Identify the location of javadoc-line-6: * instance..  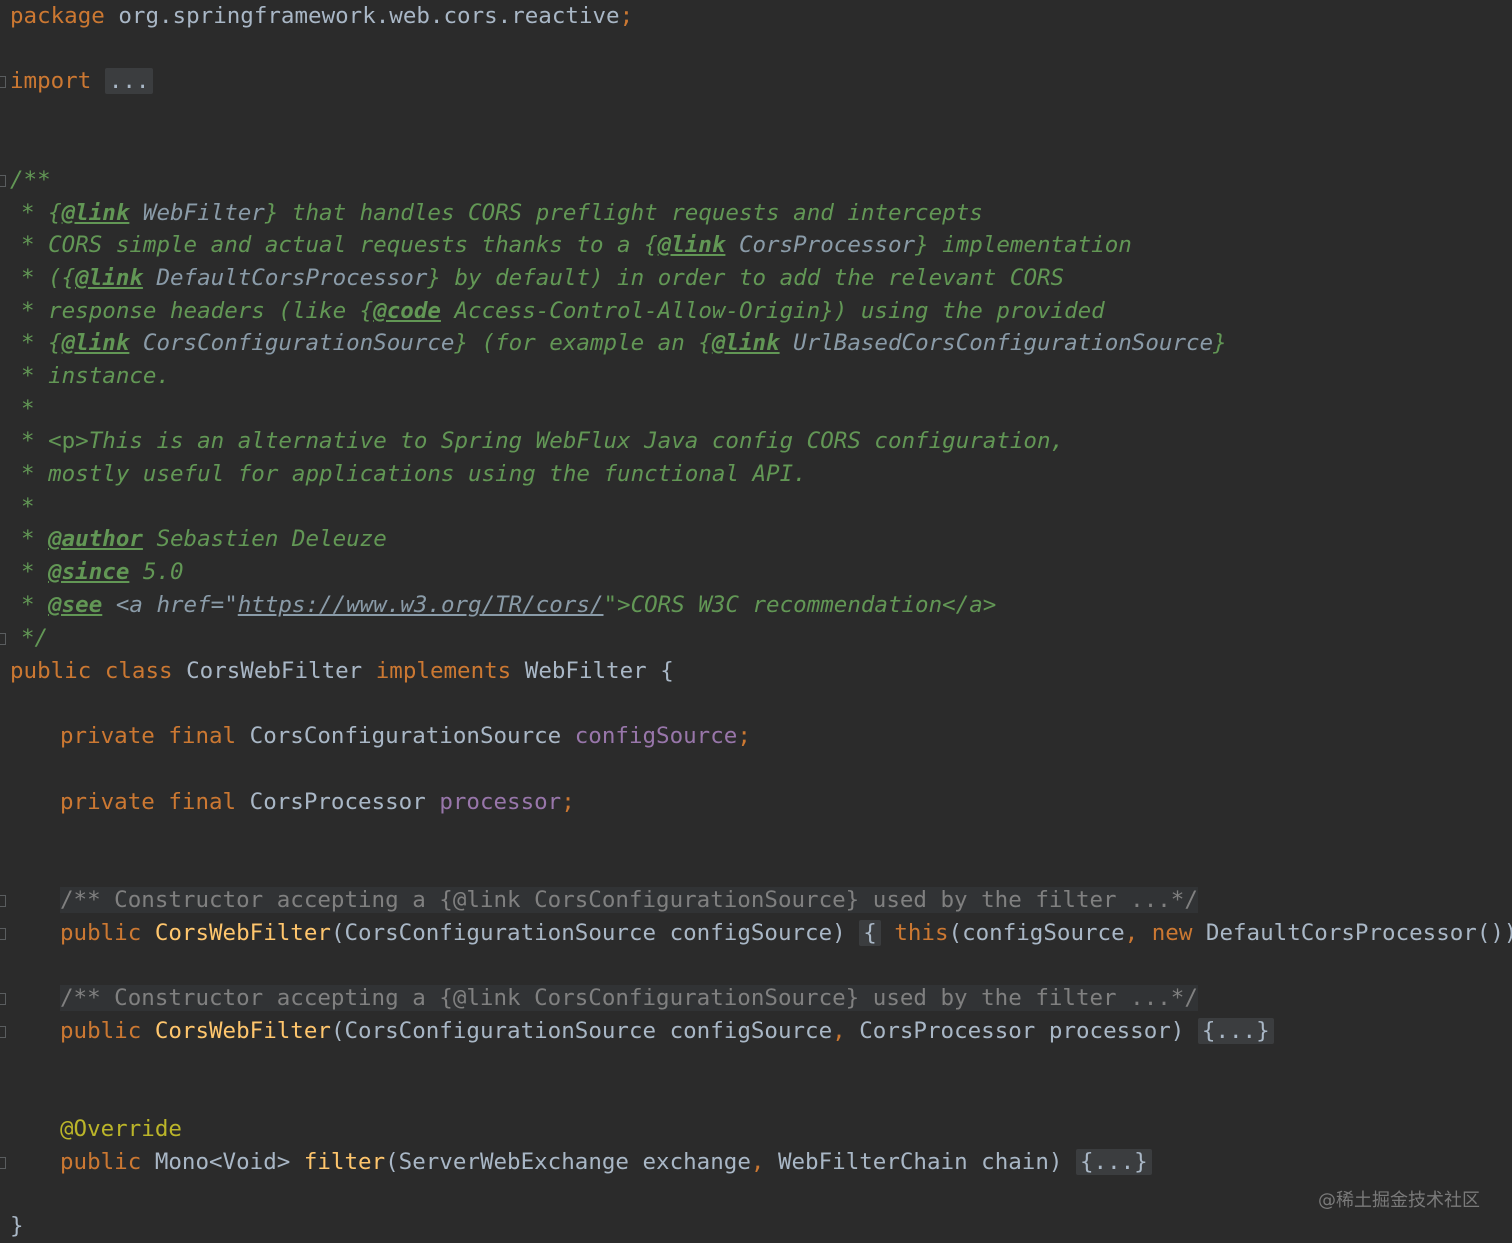
(96, 376).